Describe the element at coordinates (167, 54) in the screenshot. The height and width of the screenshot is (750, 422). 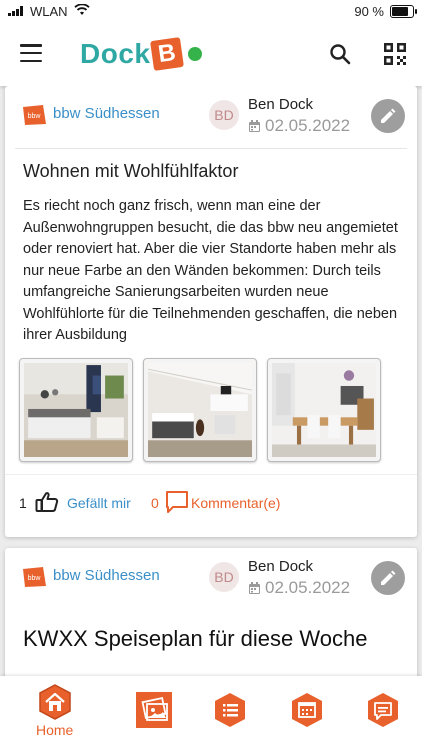
I see `logo-letter: B` at that location.